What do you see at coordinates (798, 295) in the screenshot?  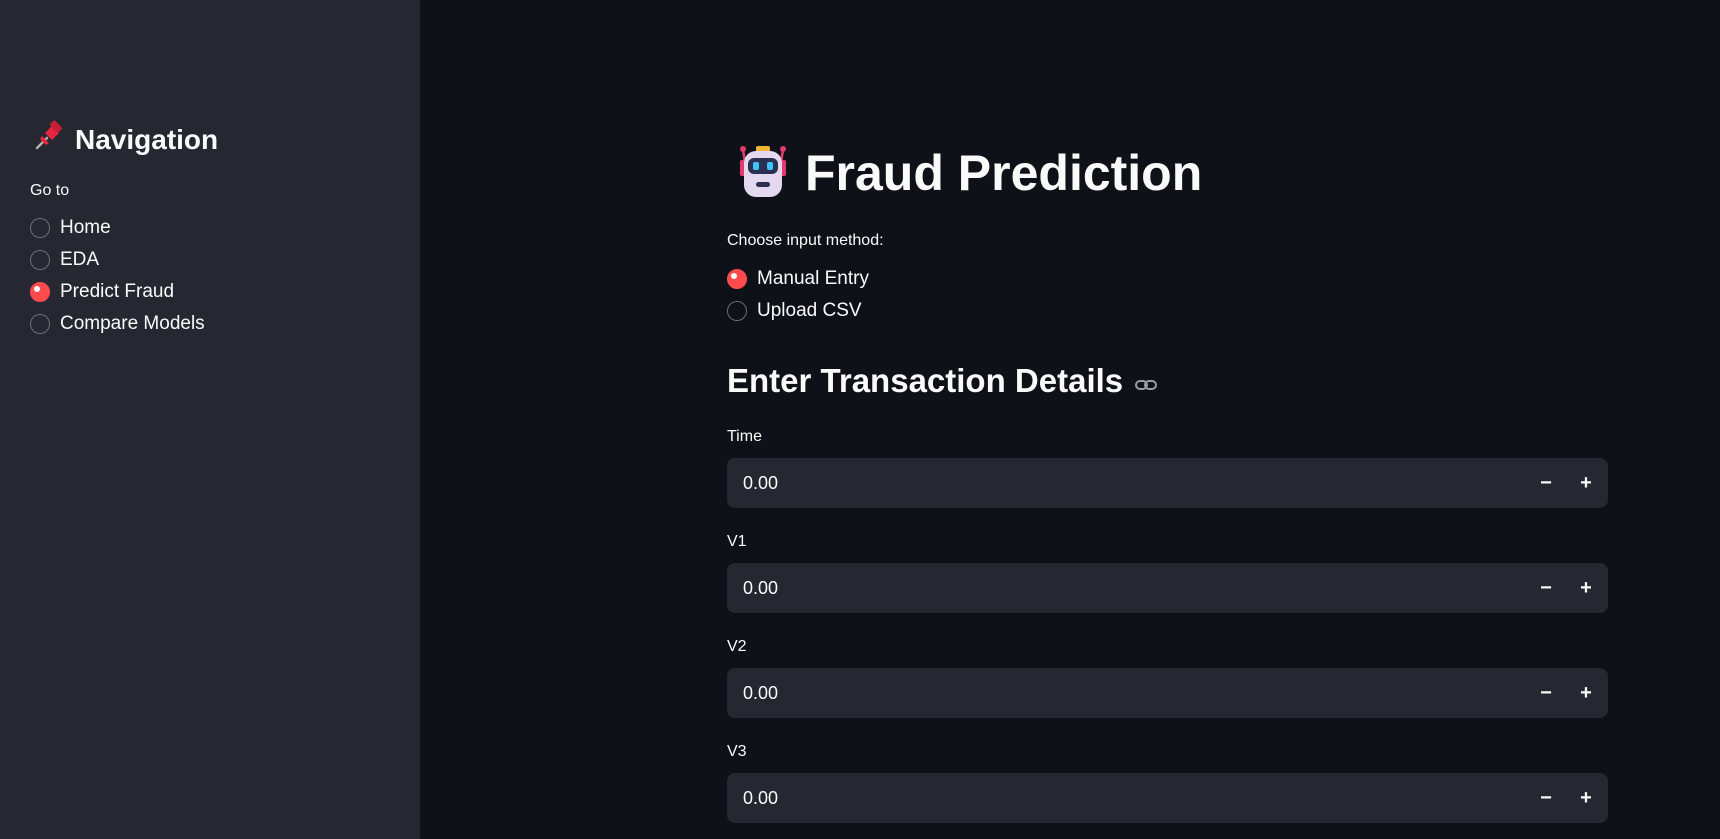 I see `input-method-radio-group: Manual Entry Upload CSV` at bounding box center [798, 295].